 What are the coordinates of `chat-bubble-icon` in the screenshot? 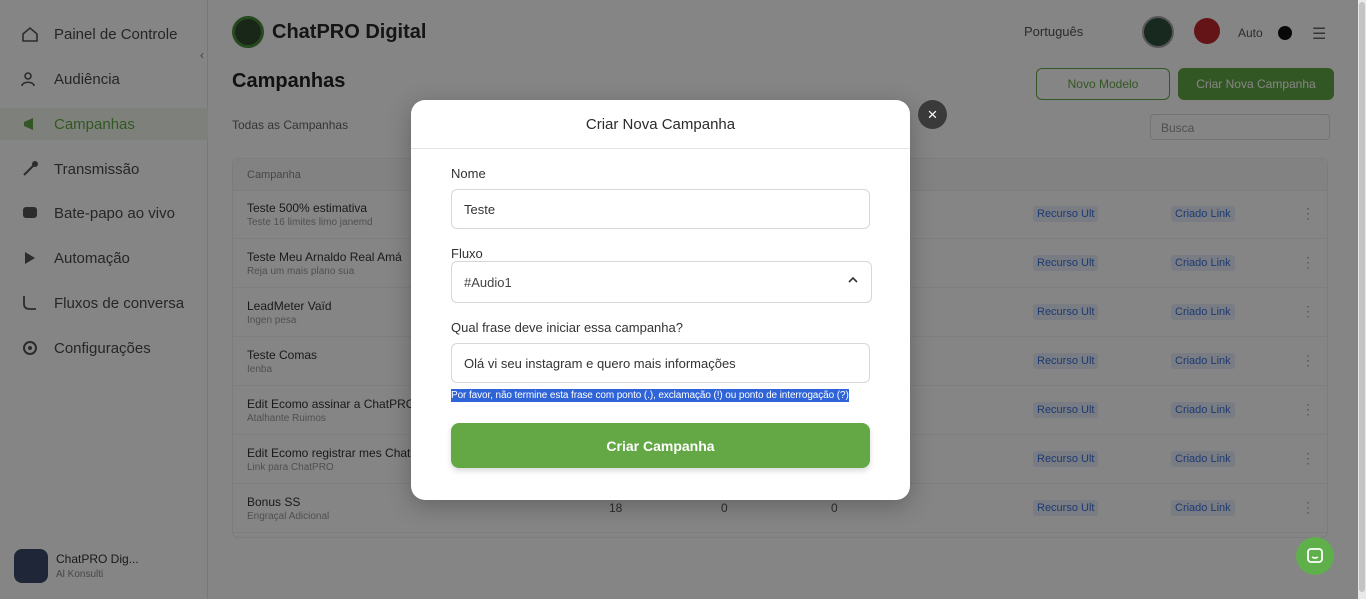 It's located at (1315, 555).